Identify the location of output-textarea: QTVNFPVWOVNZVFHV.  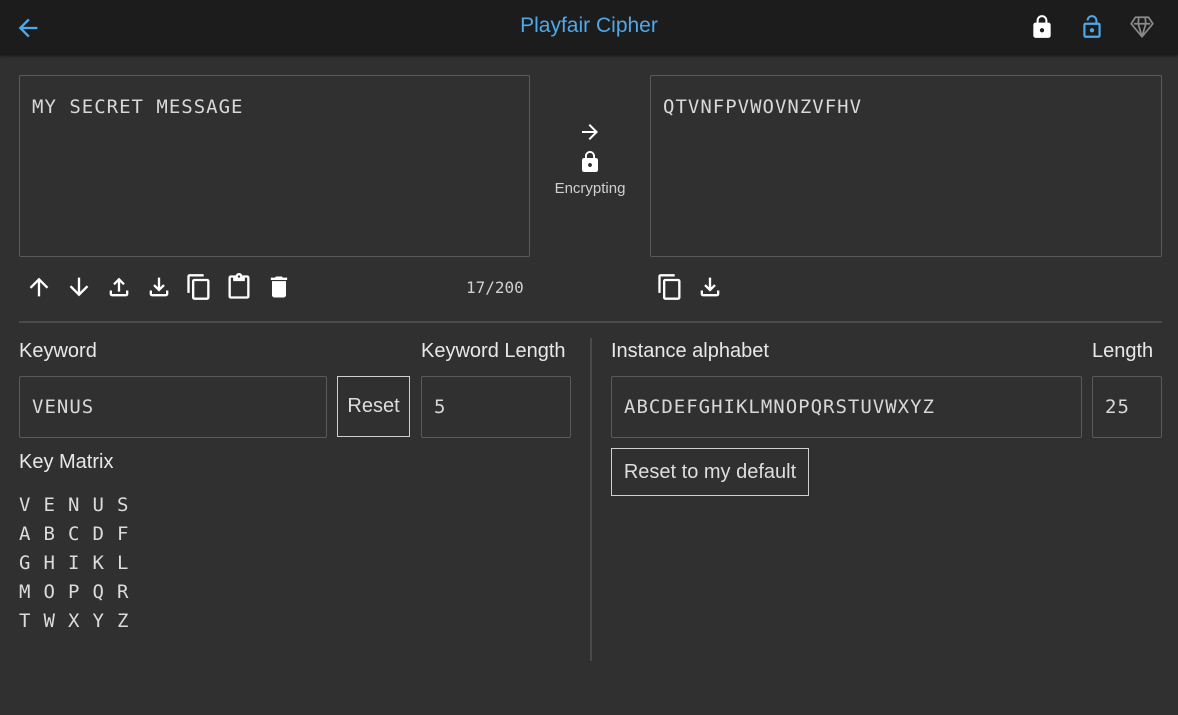
(906, 166).